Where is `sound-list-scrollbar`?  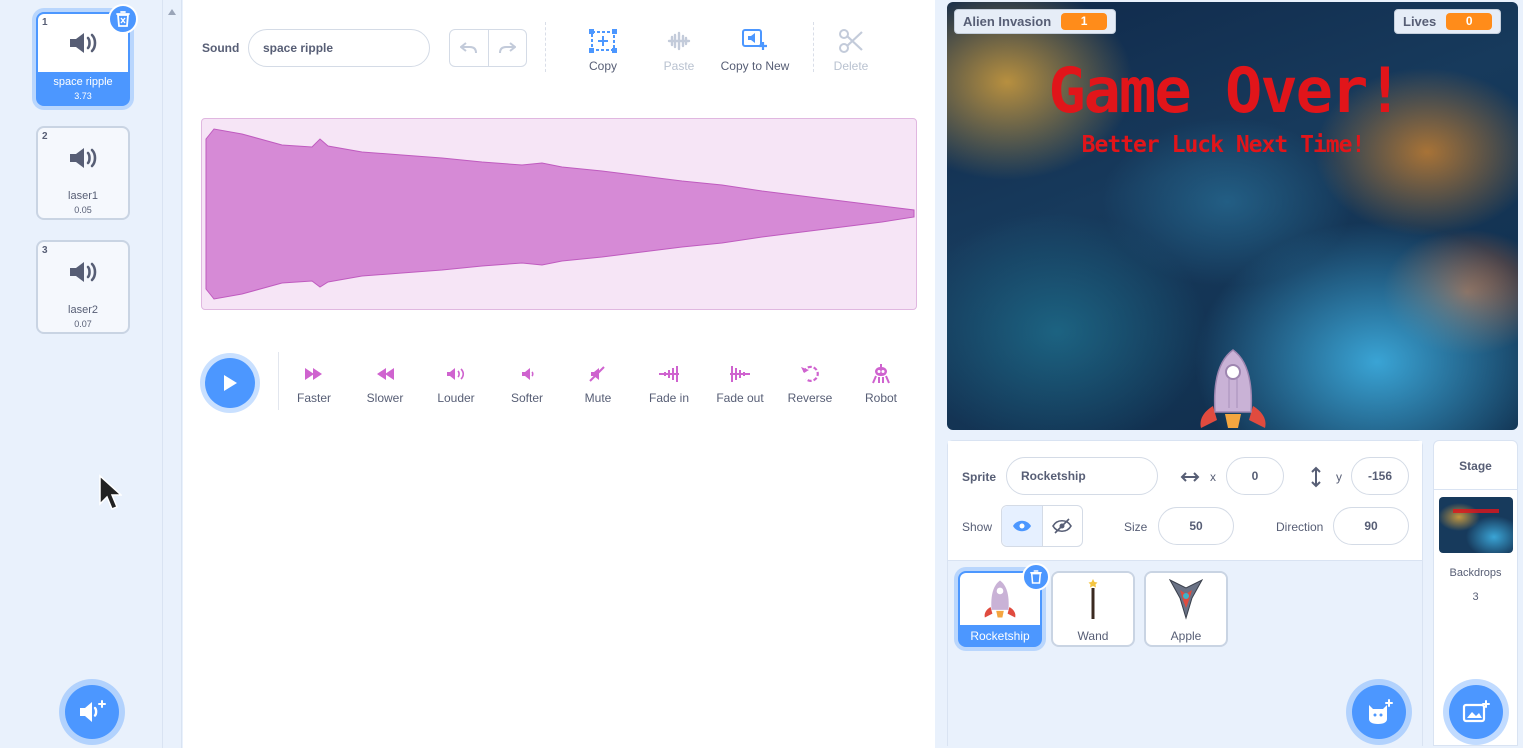 sound-list-scrollbar is located at coordinates (172, 374).